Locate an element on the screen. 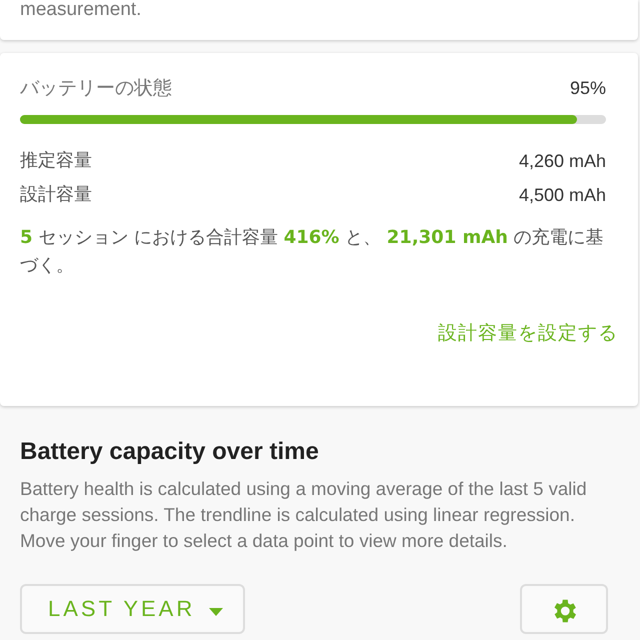 The image size is (640, 640). capacity-label: 設計容量 is located at coordinates (56, 195).